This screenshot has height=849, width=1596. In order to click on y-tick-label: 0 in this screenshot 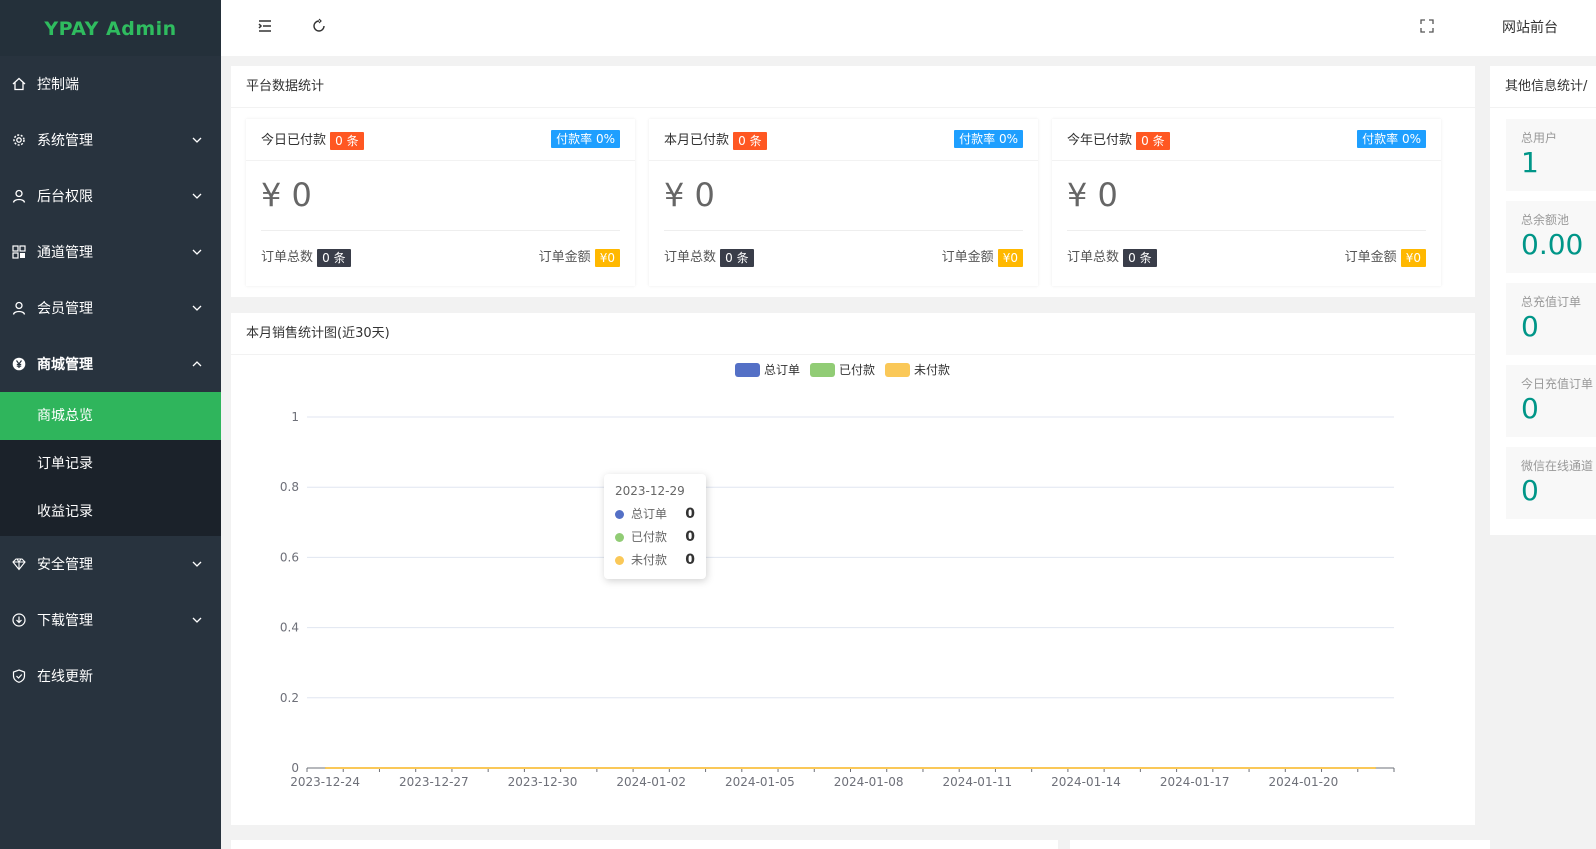, I will do `click(295, 768)`.